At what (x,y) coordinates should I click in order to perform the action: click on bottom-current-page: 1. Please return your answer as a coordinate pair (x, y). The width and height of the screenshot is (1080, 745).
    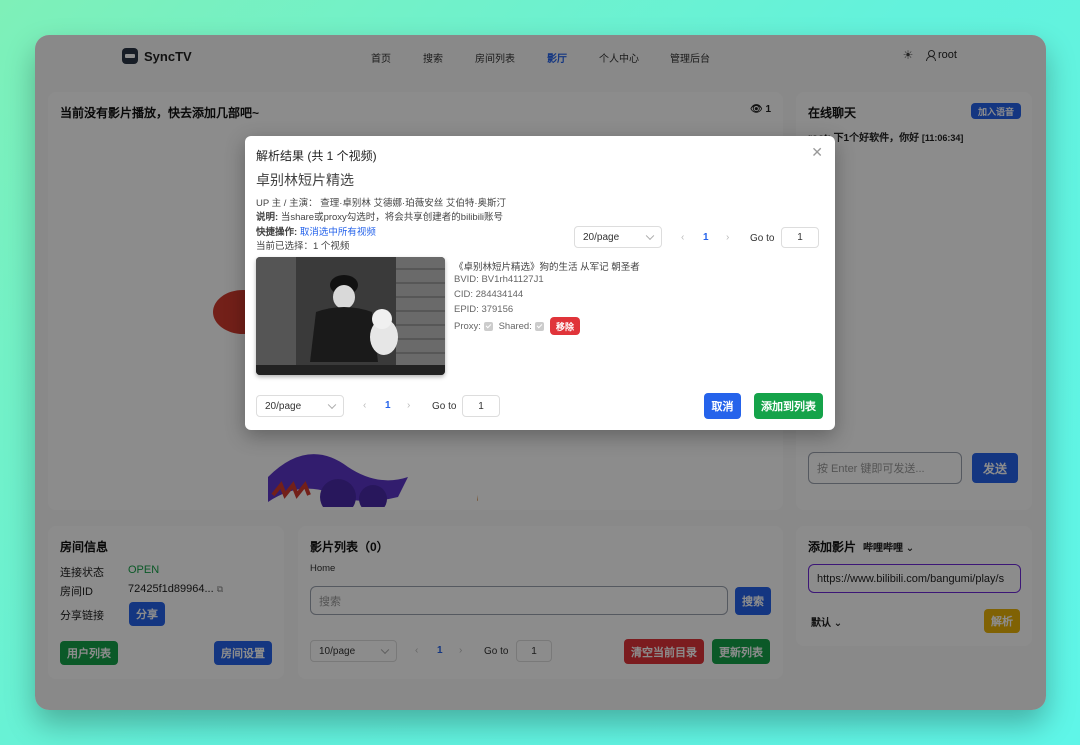
    Looking at the image, I should click on (388, 405).